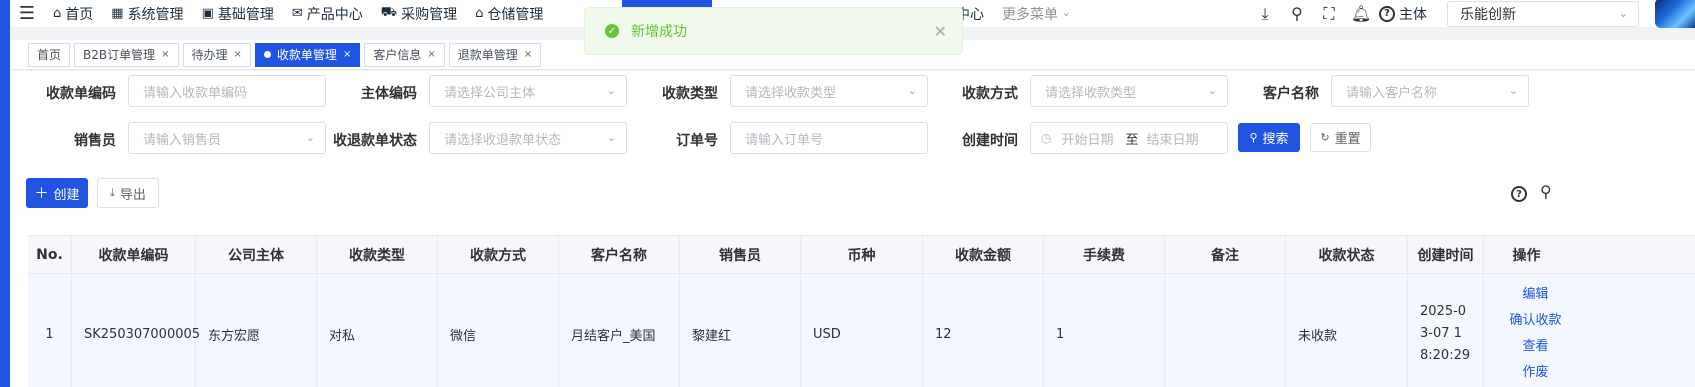  What do you see at coordinates (1172, 140) in the screenshot?
I see `end-date-placeholder: 结束日期` at bounding box center [1172, 140].